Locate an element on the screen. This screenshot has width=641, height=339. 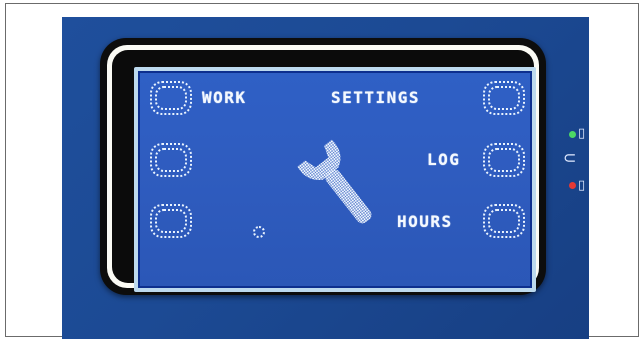
red-led-indicator is located at coordinates (572, 185).